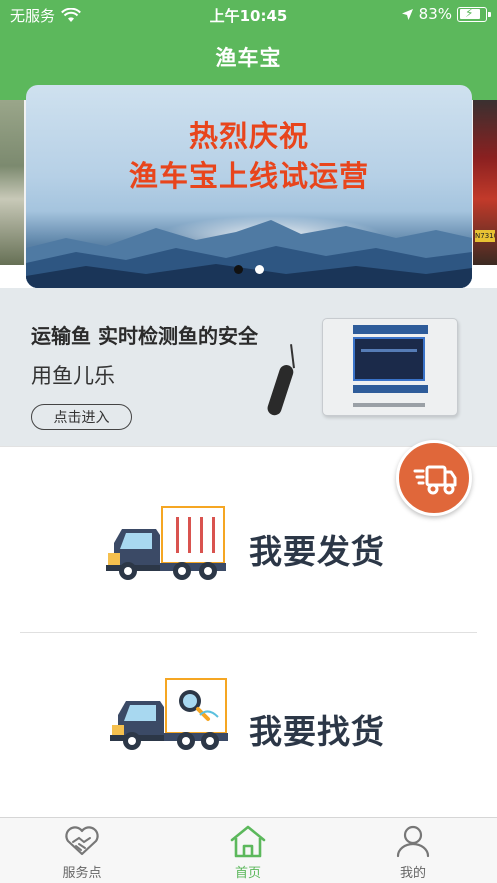 The image size is (497, 883). I want to click on enter-button: 点击进入, so click(81, 417).